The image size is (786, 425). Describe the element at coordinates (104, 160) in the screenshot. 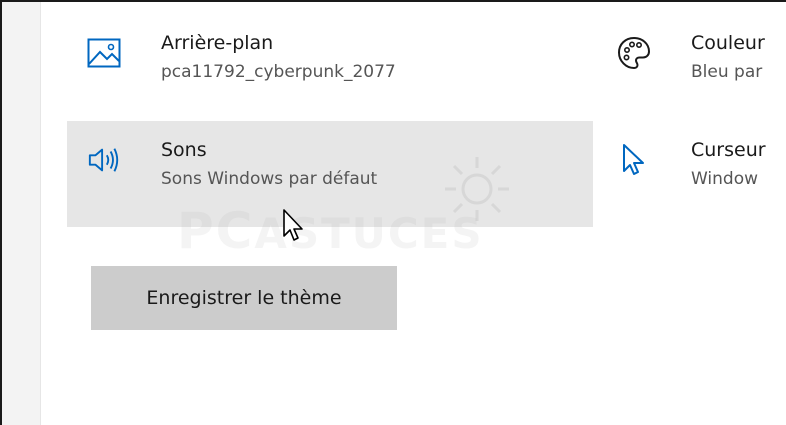

I see `speaker-icon` at that location.